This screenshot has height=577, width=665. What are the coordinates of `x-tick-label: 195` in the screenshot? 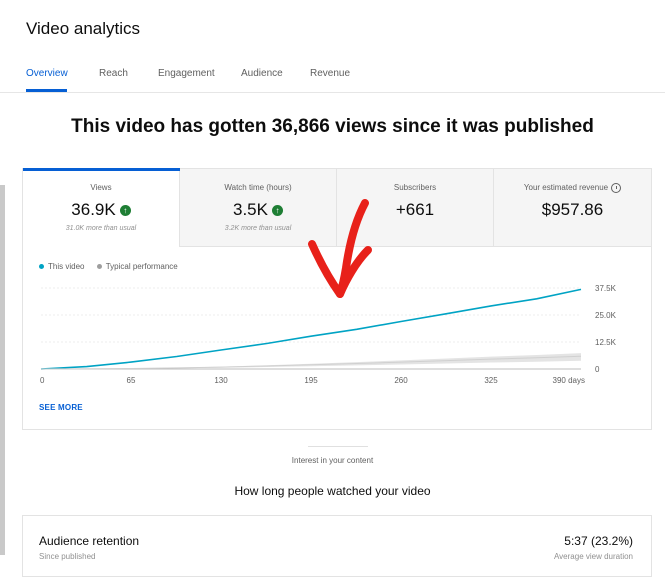 It's located at (311, 380).